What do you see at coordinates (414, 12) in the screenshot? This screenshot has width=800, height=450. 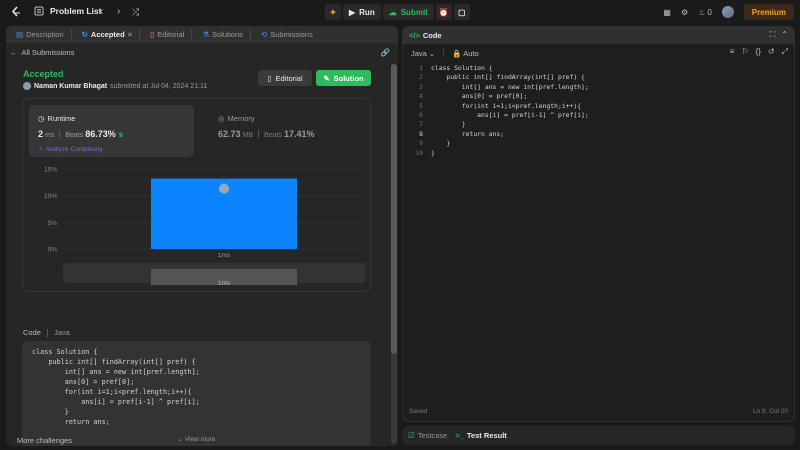 I see `submit-label: Submit` at bounding box center [414, 12].